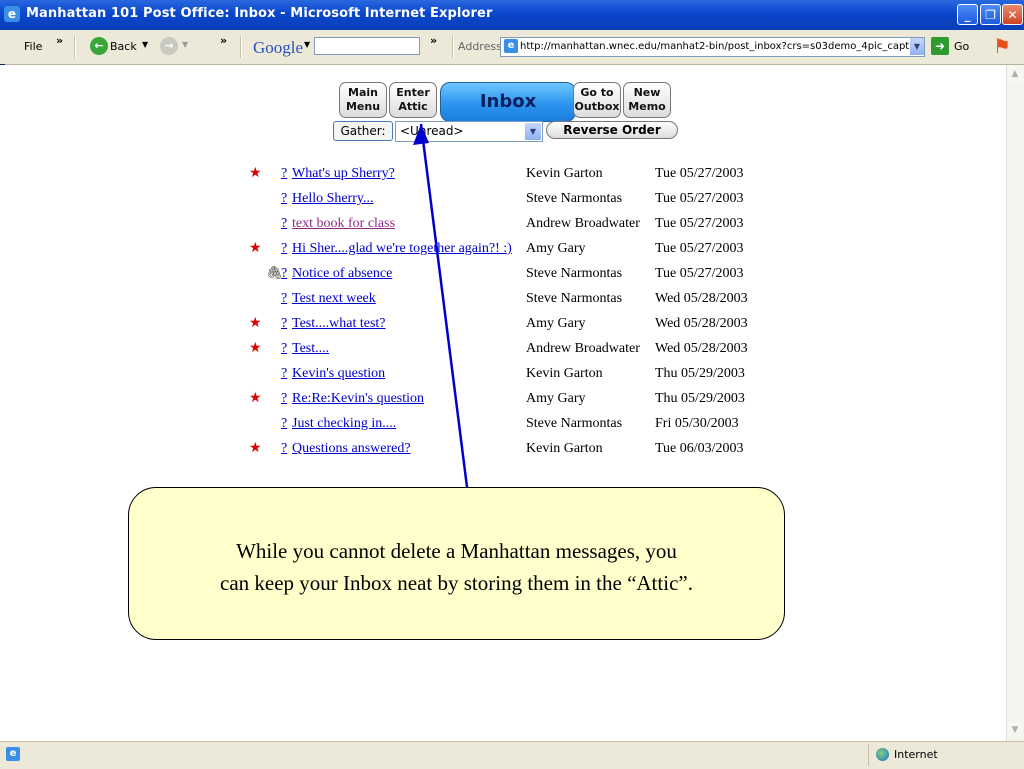 Image resolution: width=1024 pixels, height=769 pixels. Describe the element at coordinates (169, 46) in the screenshot. I see `forward-arrow-icon: →` at that location.